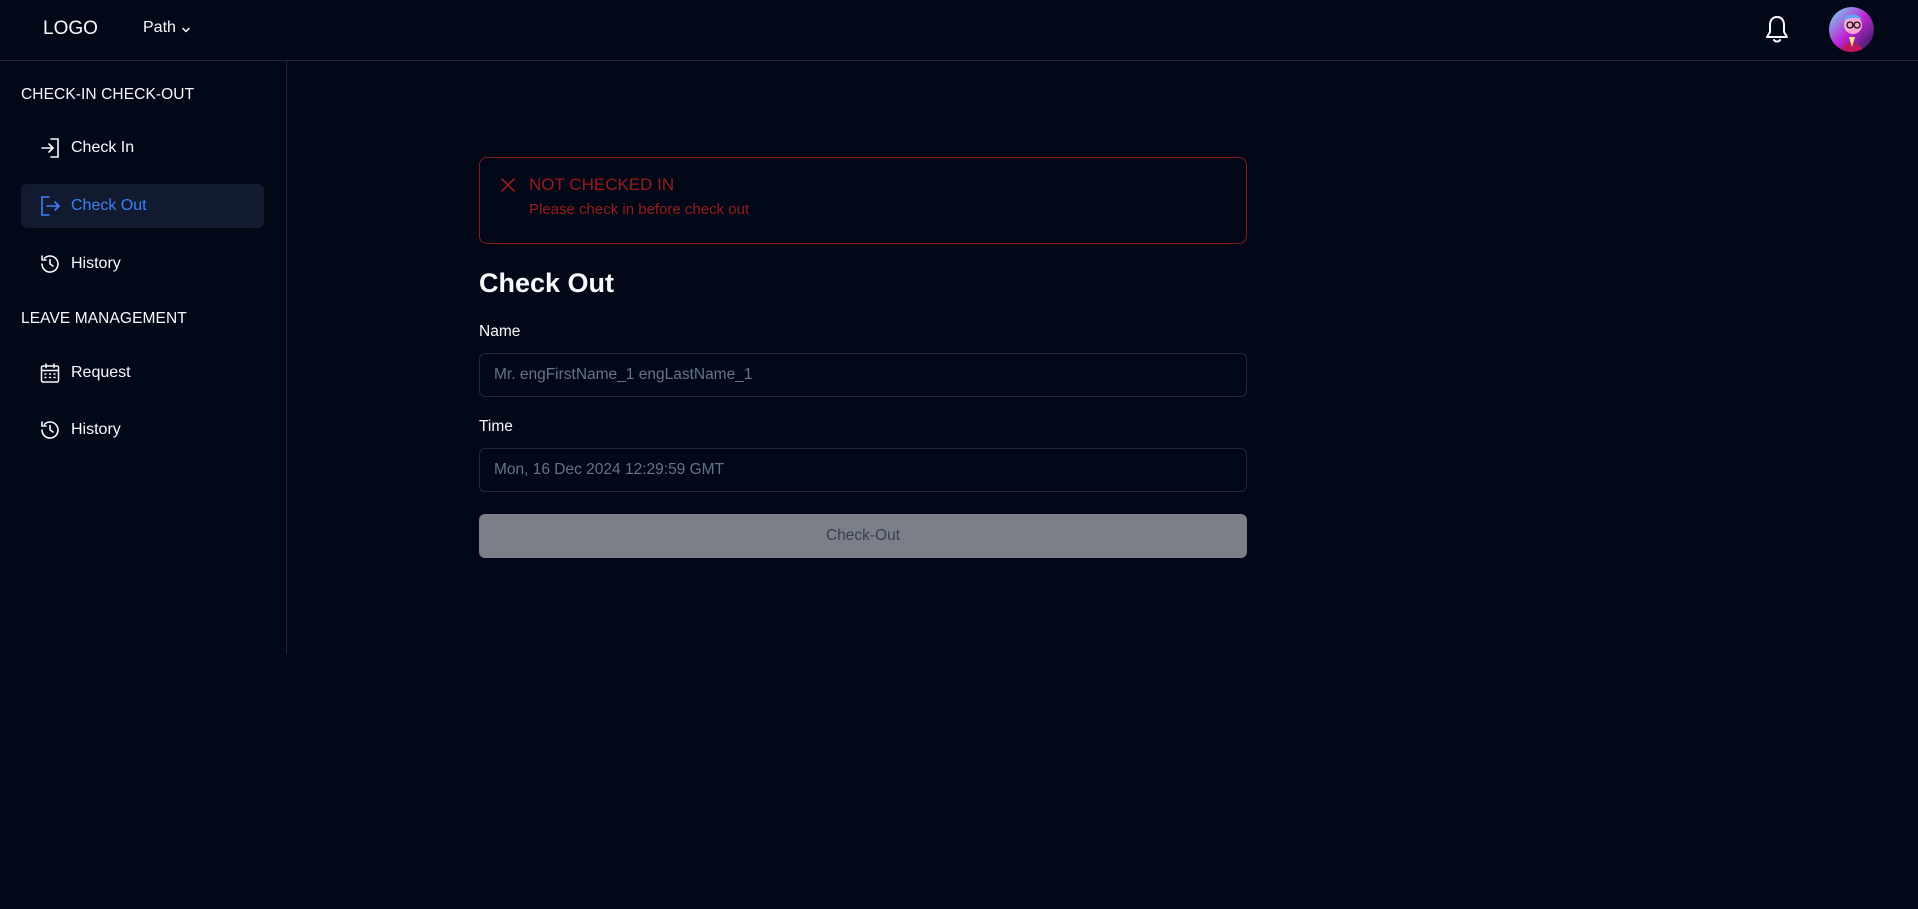 The image size is (1918, 909). I want to click on logo: LOGO, so click(70, 29).